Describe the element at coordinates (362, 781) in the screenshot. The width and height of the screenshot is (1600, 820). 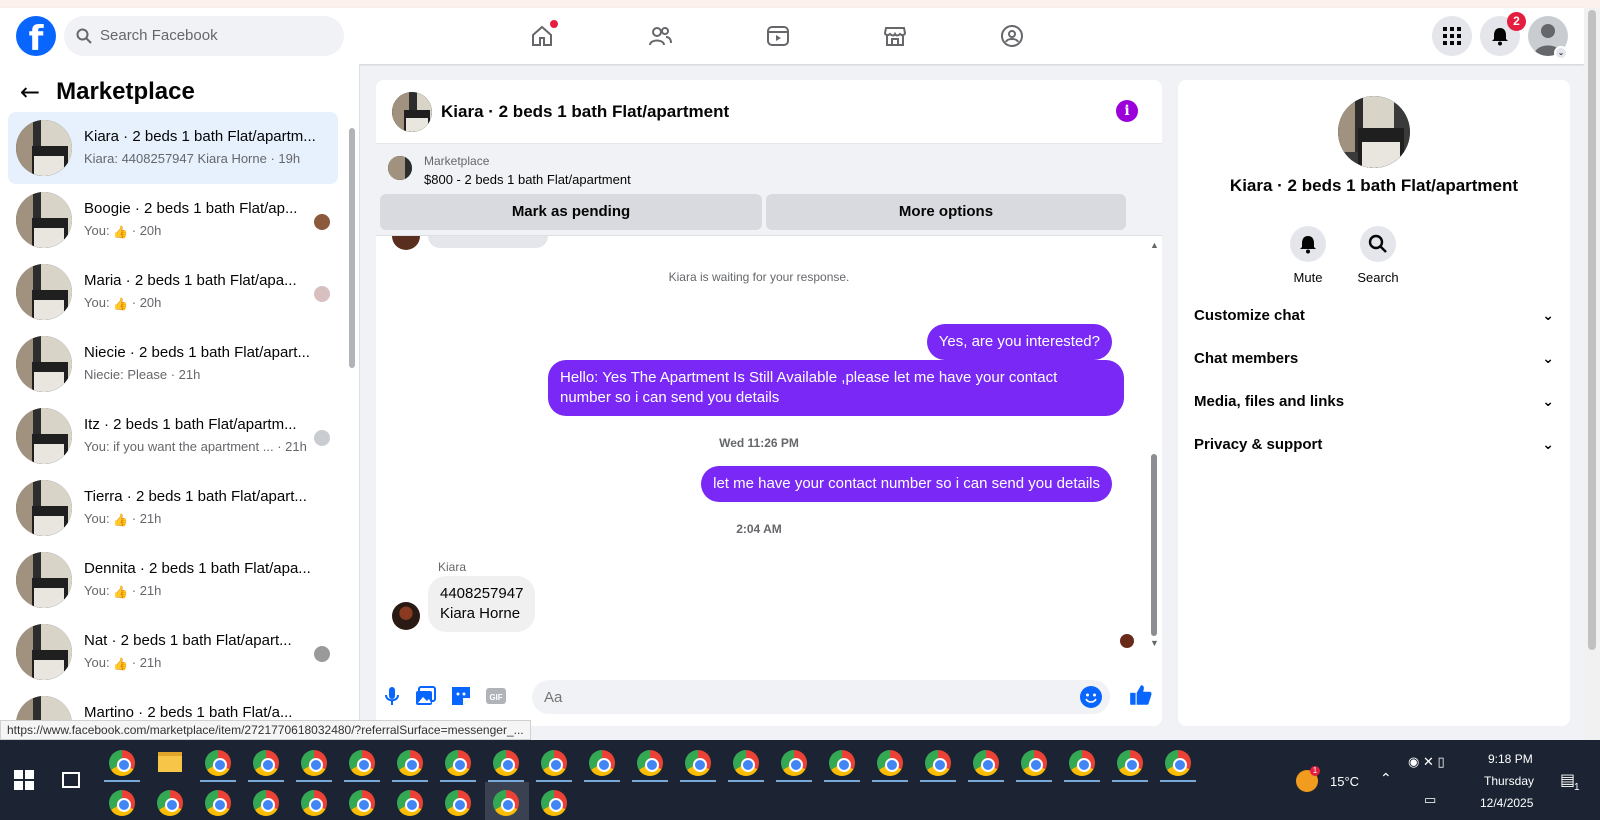
I see `running-indicator` at that location.